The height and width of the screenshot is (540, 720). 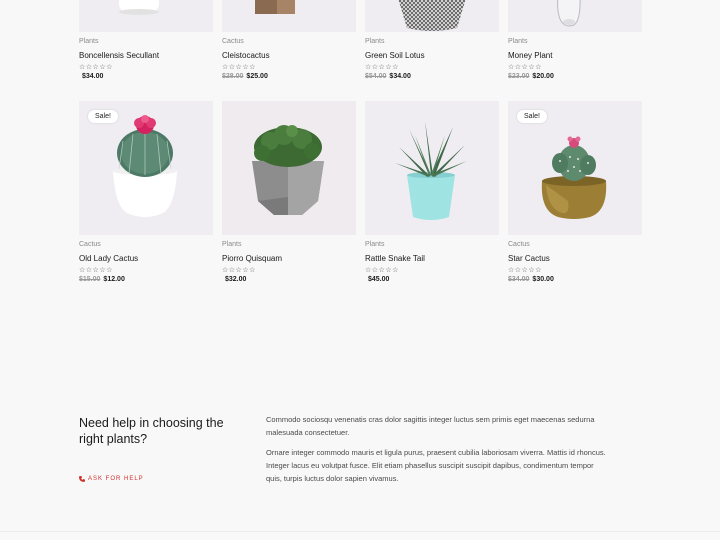 I want to click on product-card: Cactus Cleistocactus ☆☆☆☆☆ $28.00 $25.00, so click(x=289, y=40).